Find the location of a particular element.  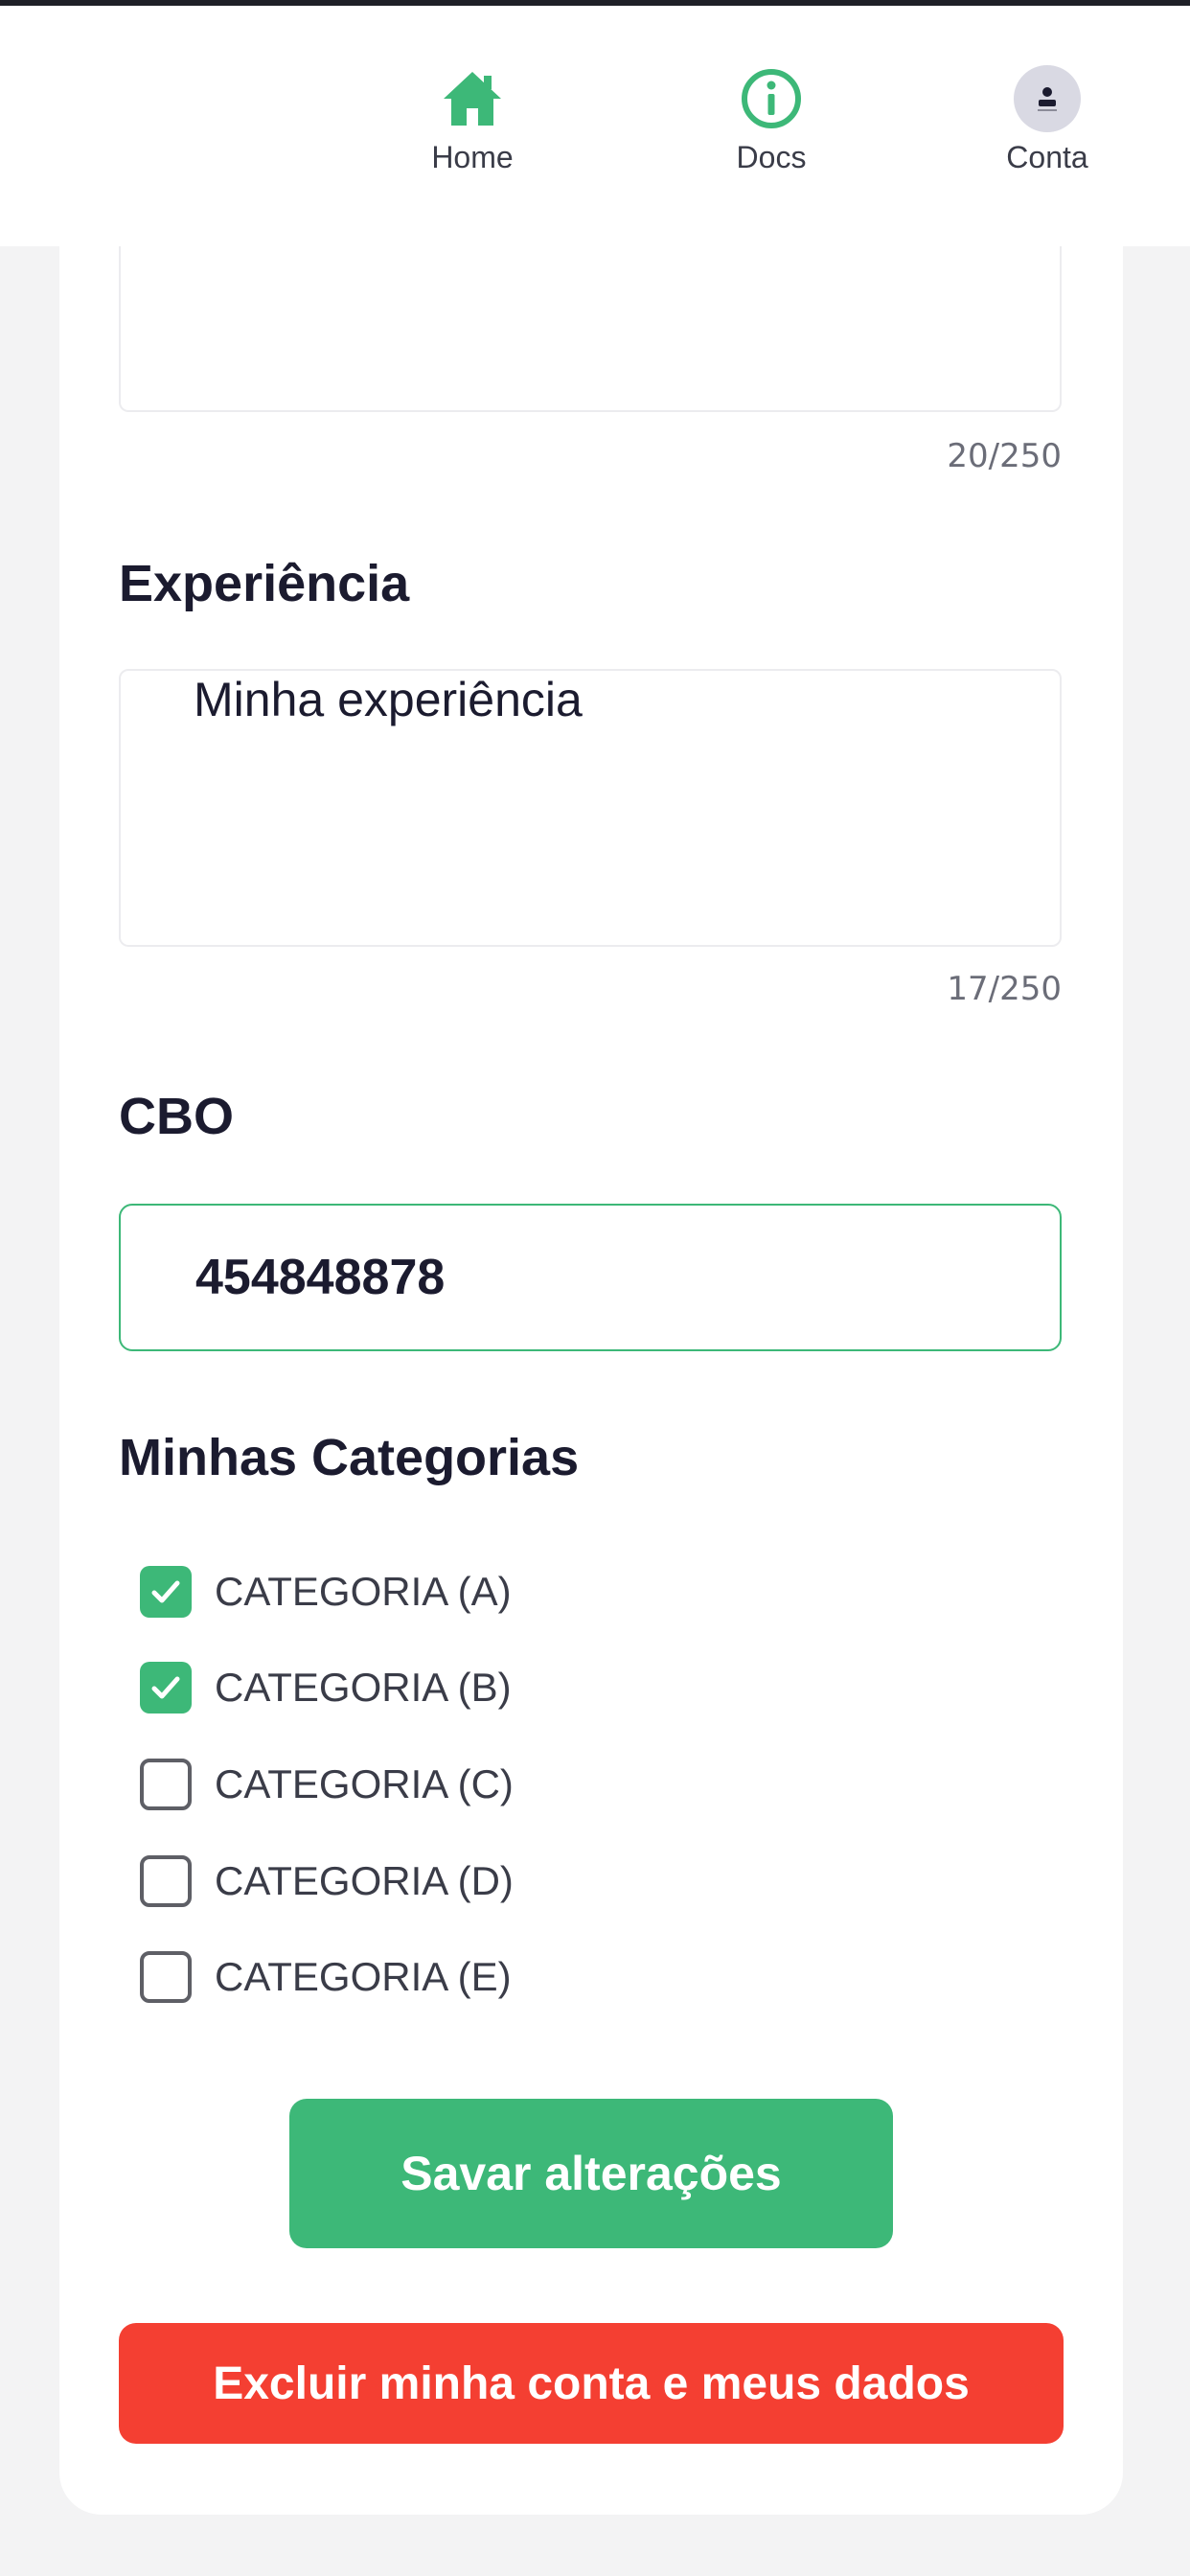

experience-value: Minha experiência is located at coordinates (389, 699).